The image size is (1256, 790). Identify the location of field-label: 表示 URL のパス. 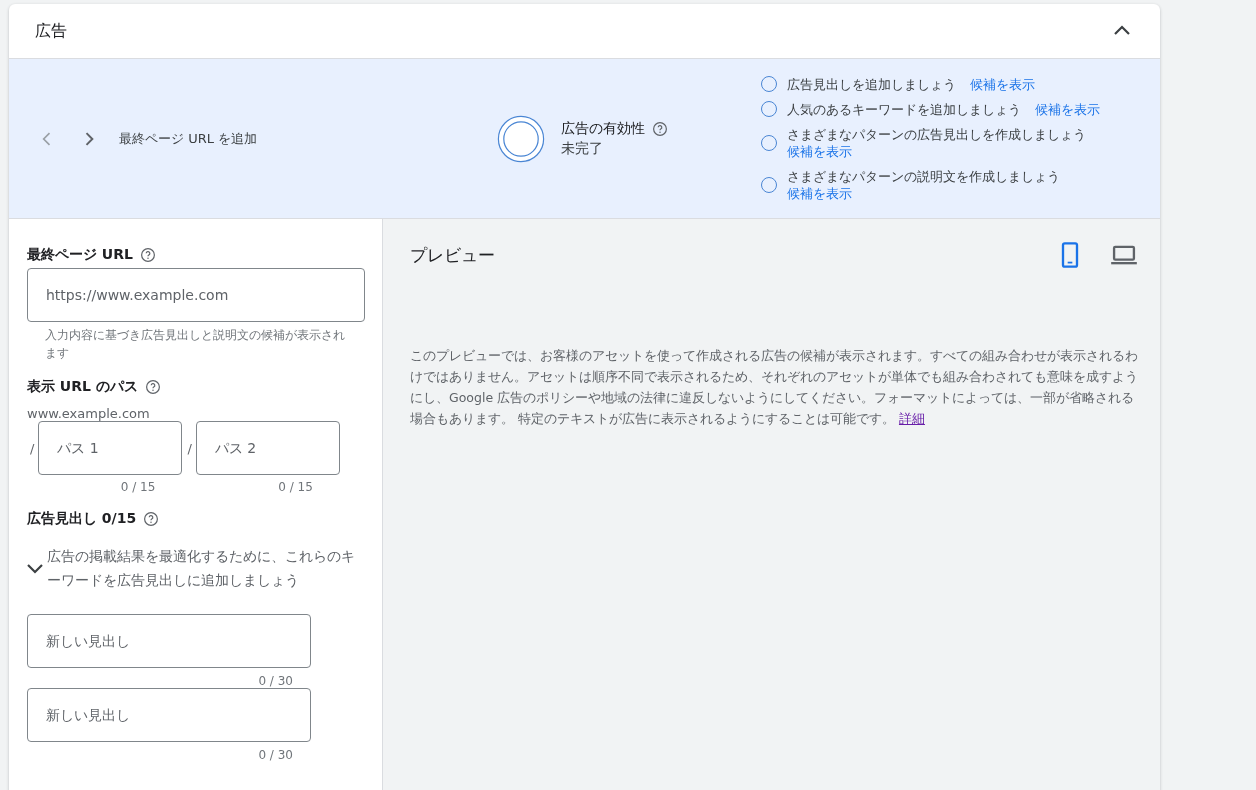
(82, 387).